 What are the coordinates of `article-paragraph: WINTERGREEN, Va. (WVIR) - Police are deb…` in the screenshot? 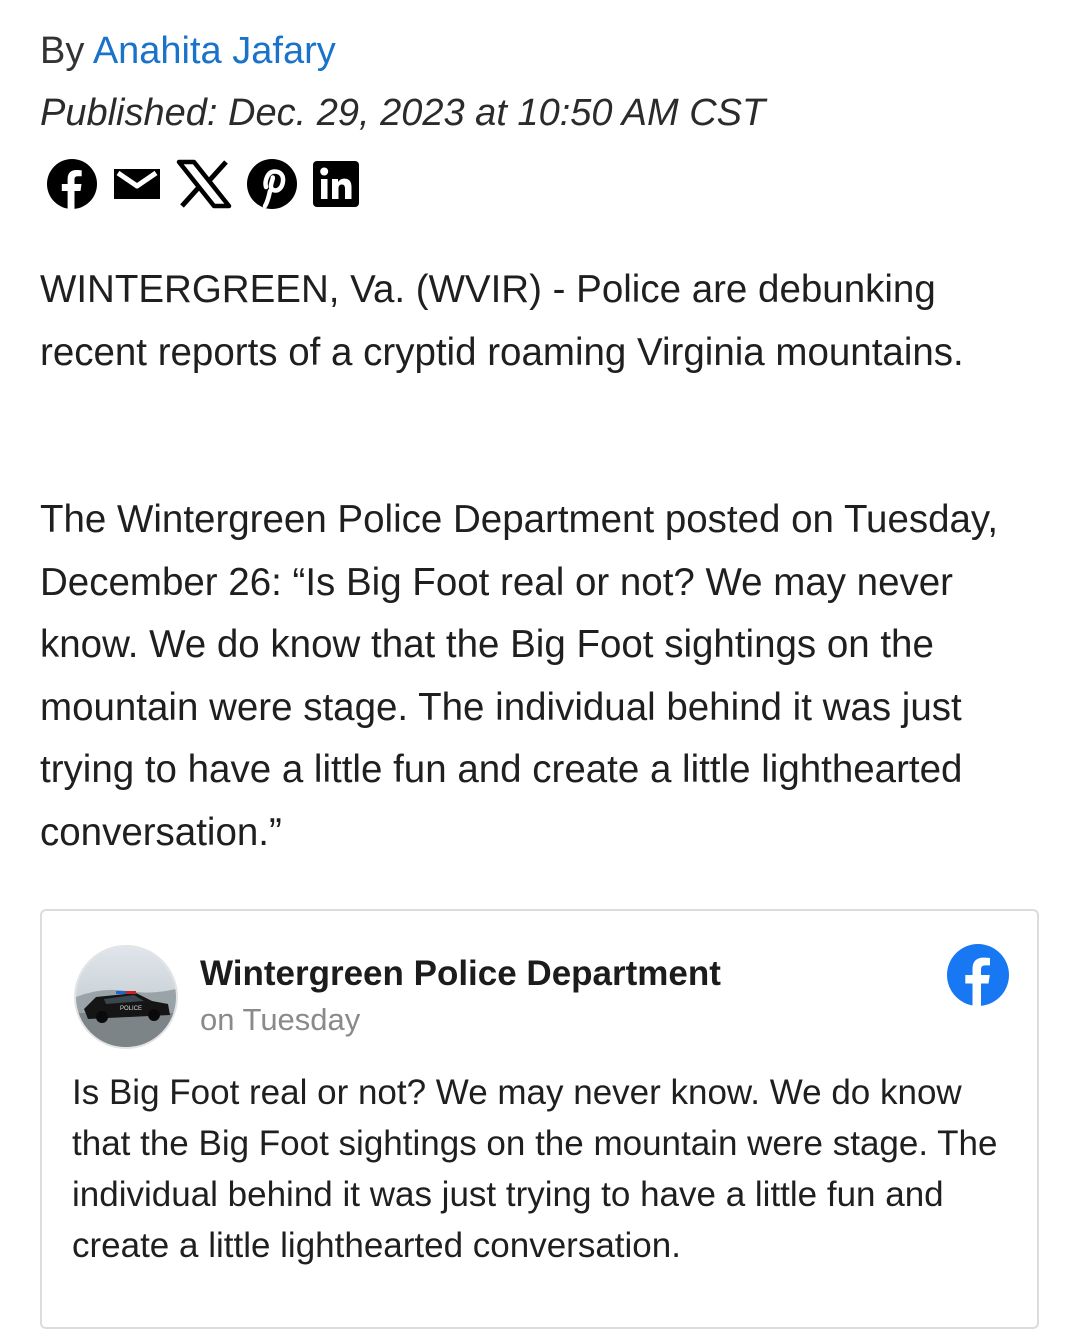 It's located at (502, 321).